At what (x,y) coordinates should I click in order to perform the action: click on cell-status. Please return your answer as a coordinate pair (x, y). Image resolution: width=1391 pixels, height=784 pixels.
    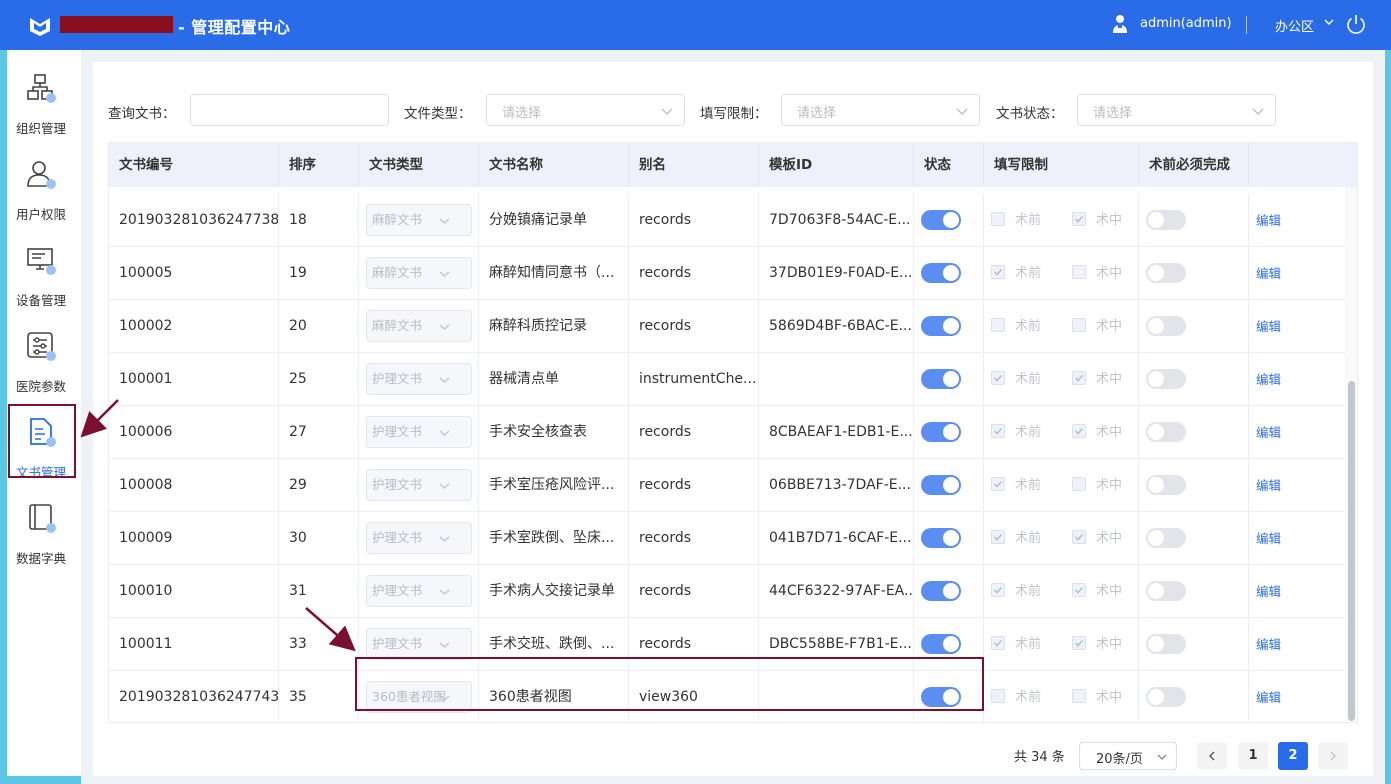
    Looking at the image, I should click on (949, 379).